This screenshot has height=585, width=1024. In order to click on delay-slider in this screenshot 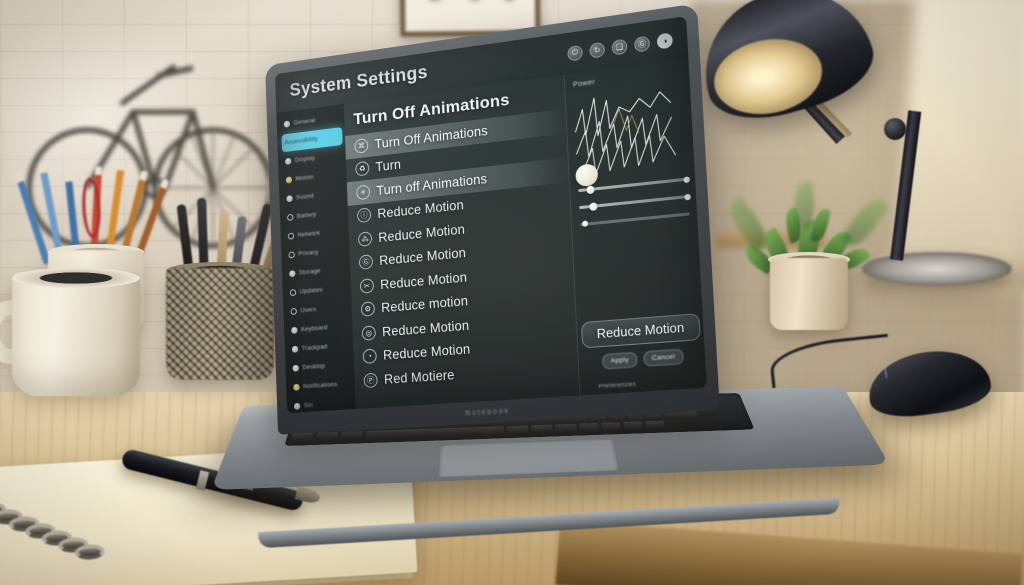, I will do `click(635, 220)`.